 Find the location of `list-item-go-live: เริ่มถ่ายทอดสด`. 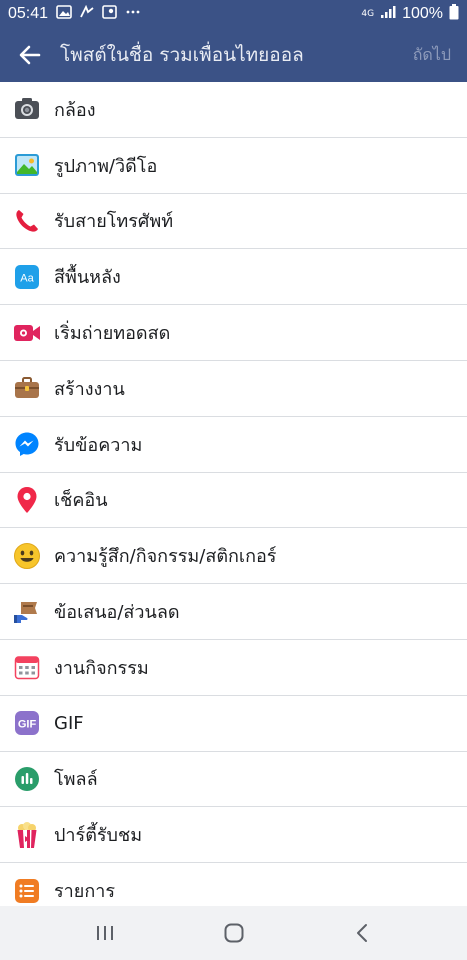

list-item-go-live: เริ่มถ่ายทอดสด is located at coordinates (233, 333).